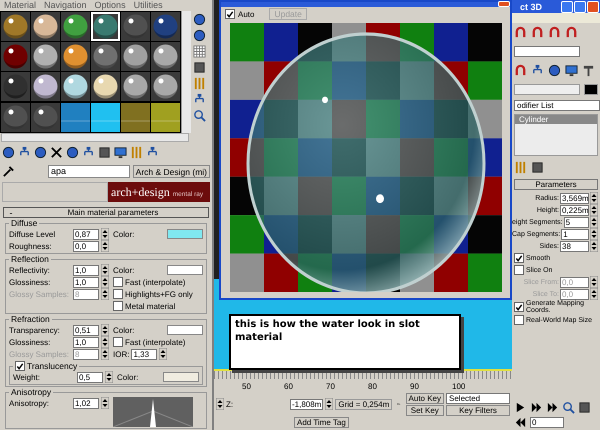  Describe the element at coordinates (574, 210) in the screenshot. I see `number-field: 0,225m` at that location.